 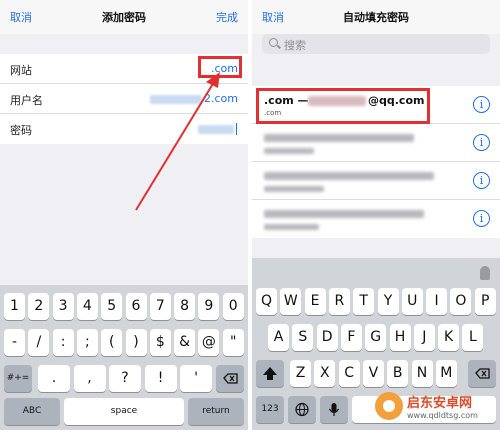 What do you see at coordinates (351, 337) in the screenshot?
I see `key: F` at bounding box center [351, 337].